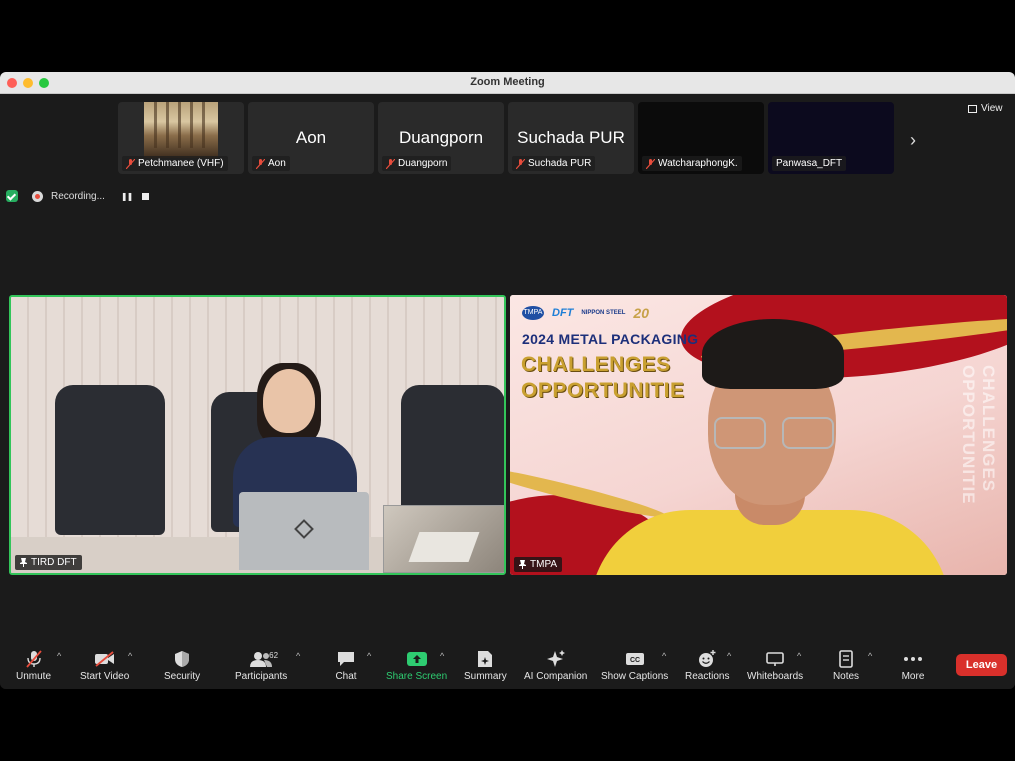  Describe the element at coordinates (54, 562) in the screenshot. I see `video-name: TIRD DFT` at that location.